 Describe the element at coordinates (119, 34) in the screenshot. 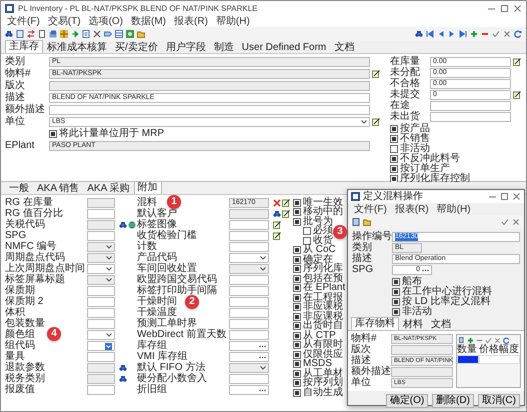

I see `table-icon` at that location.